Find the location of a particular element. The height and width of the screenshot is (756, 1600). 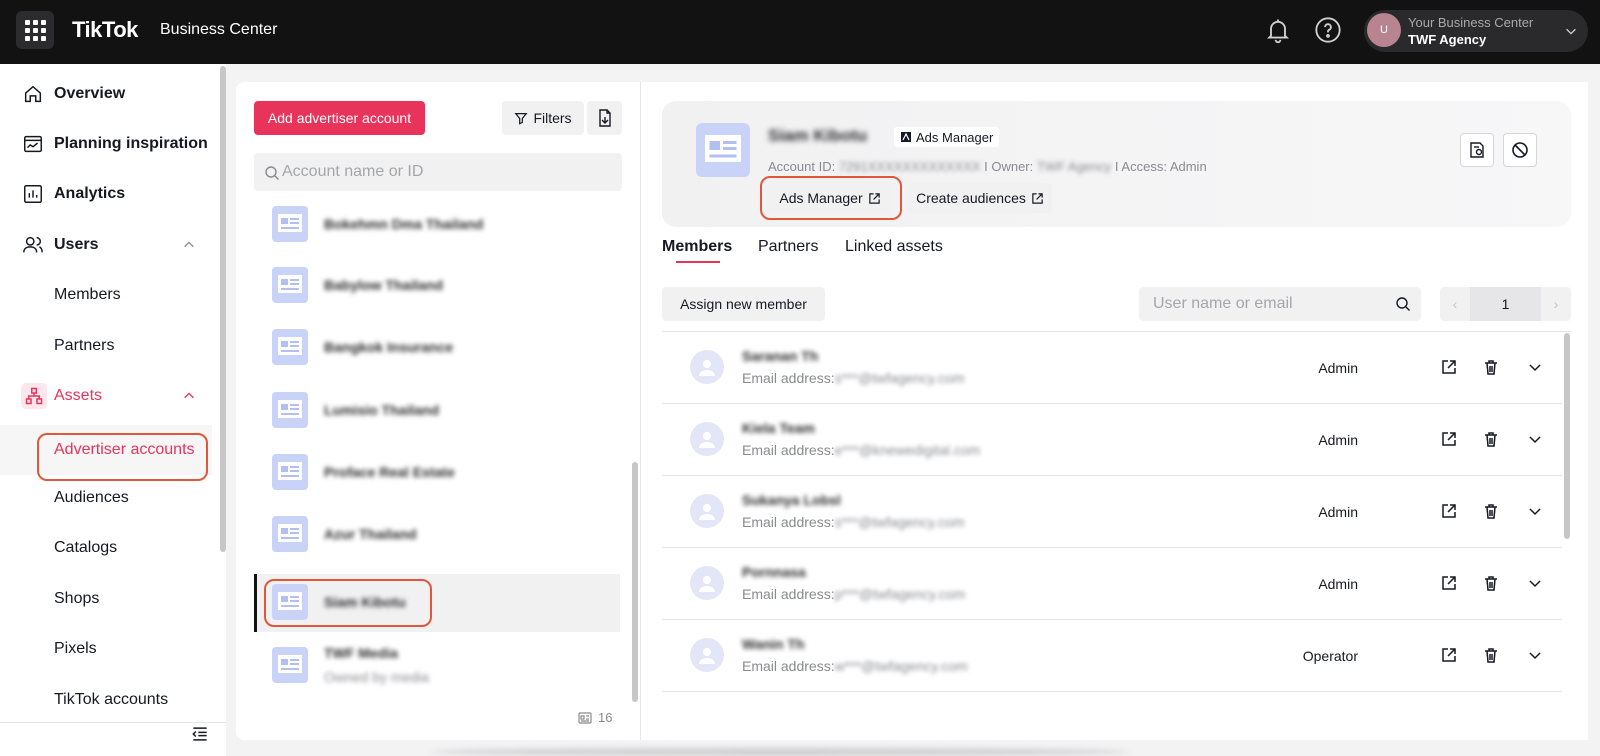

account-label: Your Business Center is located at coordinates (1471, 22).